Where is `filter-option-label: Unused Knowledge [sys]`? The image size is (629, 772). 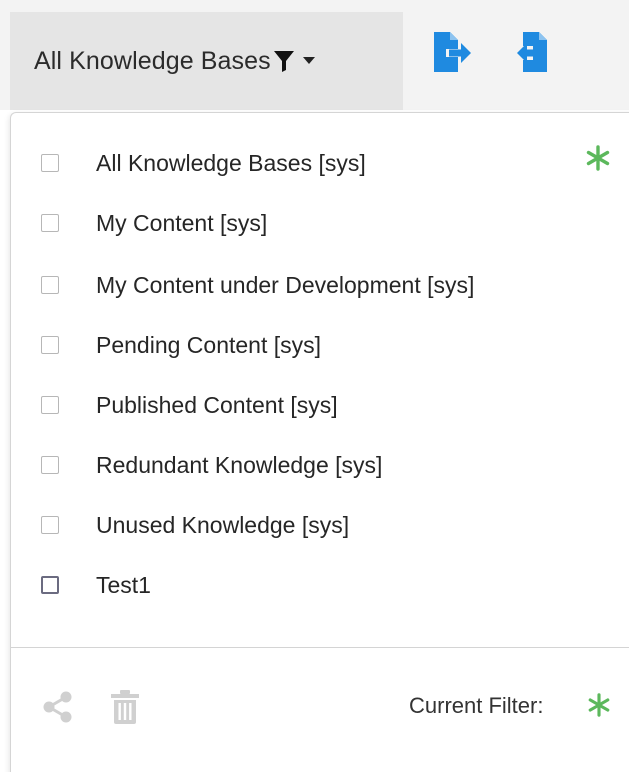 filter-option-label: Unused Knowledge [sys] is located at coordinates (223, 525).